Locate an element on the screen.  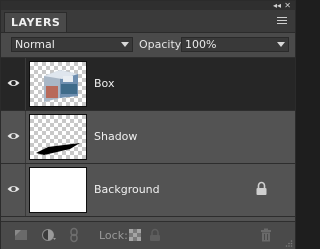
layer-name: Shadow is located at coordinates (116, 136).